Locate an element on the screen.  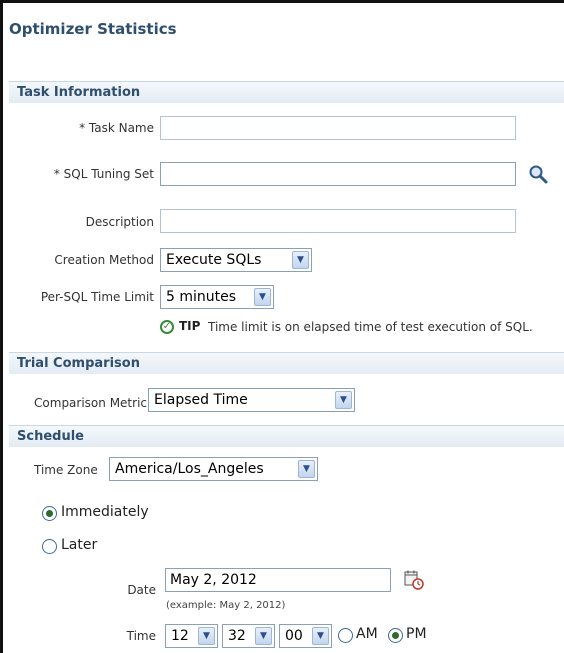
time-limit-value: 5 minutes is located at coordinates (201, 297).